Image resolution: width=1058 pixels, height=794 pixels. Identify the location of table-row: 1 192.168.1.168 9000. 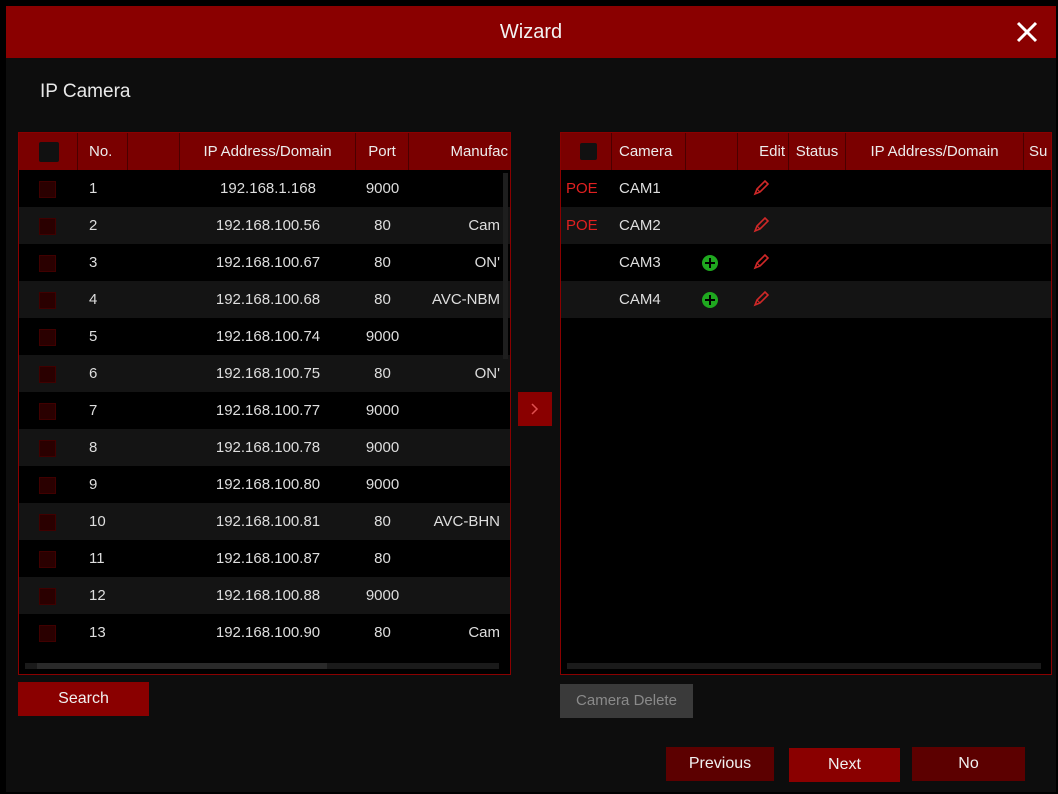
(264, 188).